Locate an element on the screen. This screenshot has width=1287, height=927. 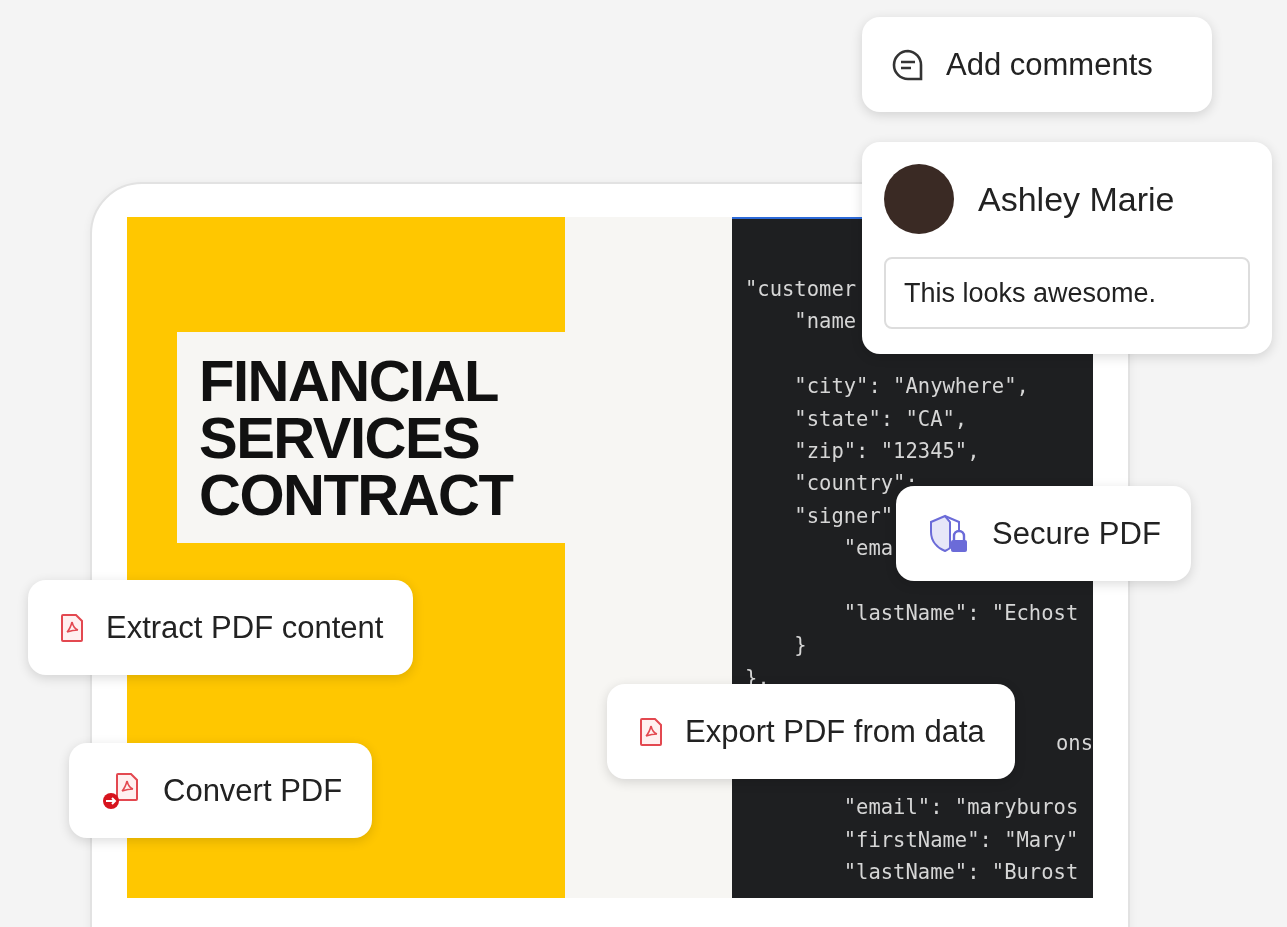
action-button: Convert PDF is located at coordinates (221, 790).